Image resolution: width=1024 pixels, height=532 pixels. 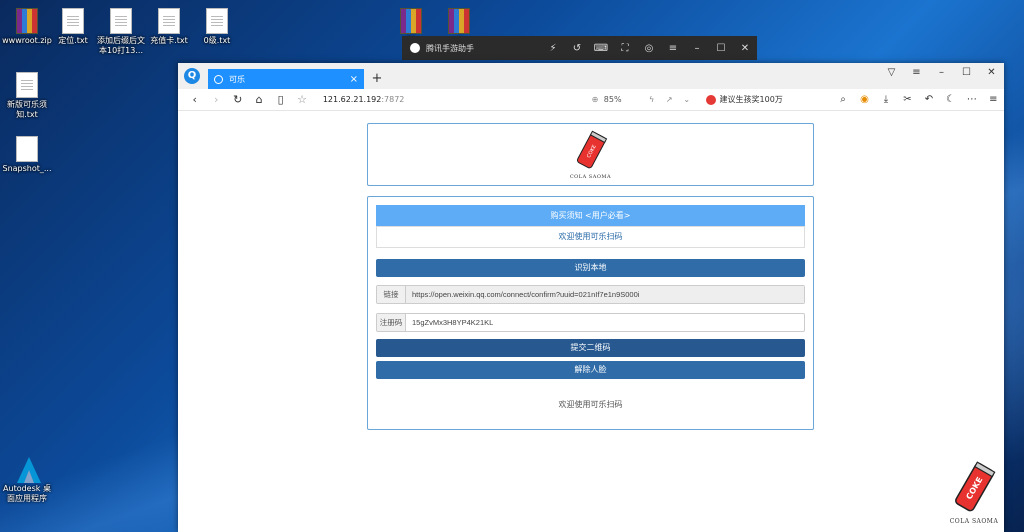 I want to click on undo-icon: ↶, so click(x=928, y=99).